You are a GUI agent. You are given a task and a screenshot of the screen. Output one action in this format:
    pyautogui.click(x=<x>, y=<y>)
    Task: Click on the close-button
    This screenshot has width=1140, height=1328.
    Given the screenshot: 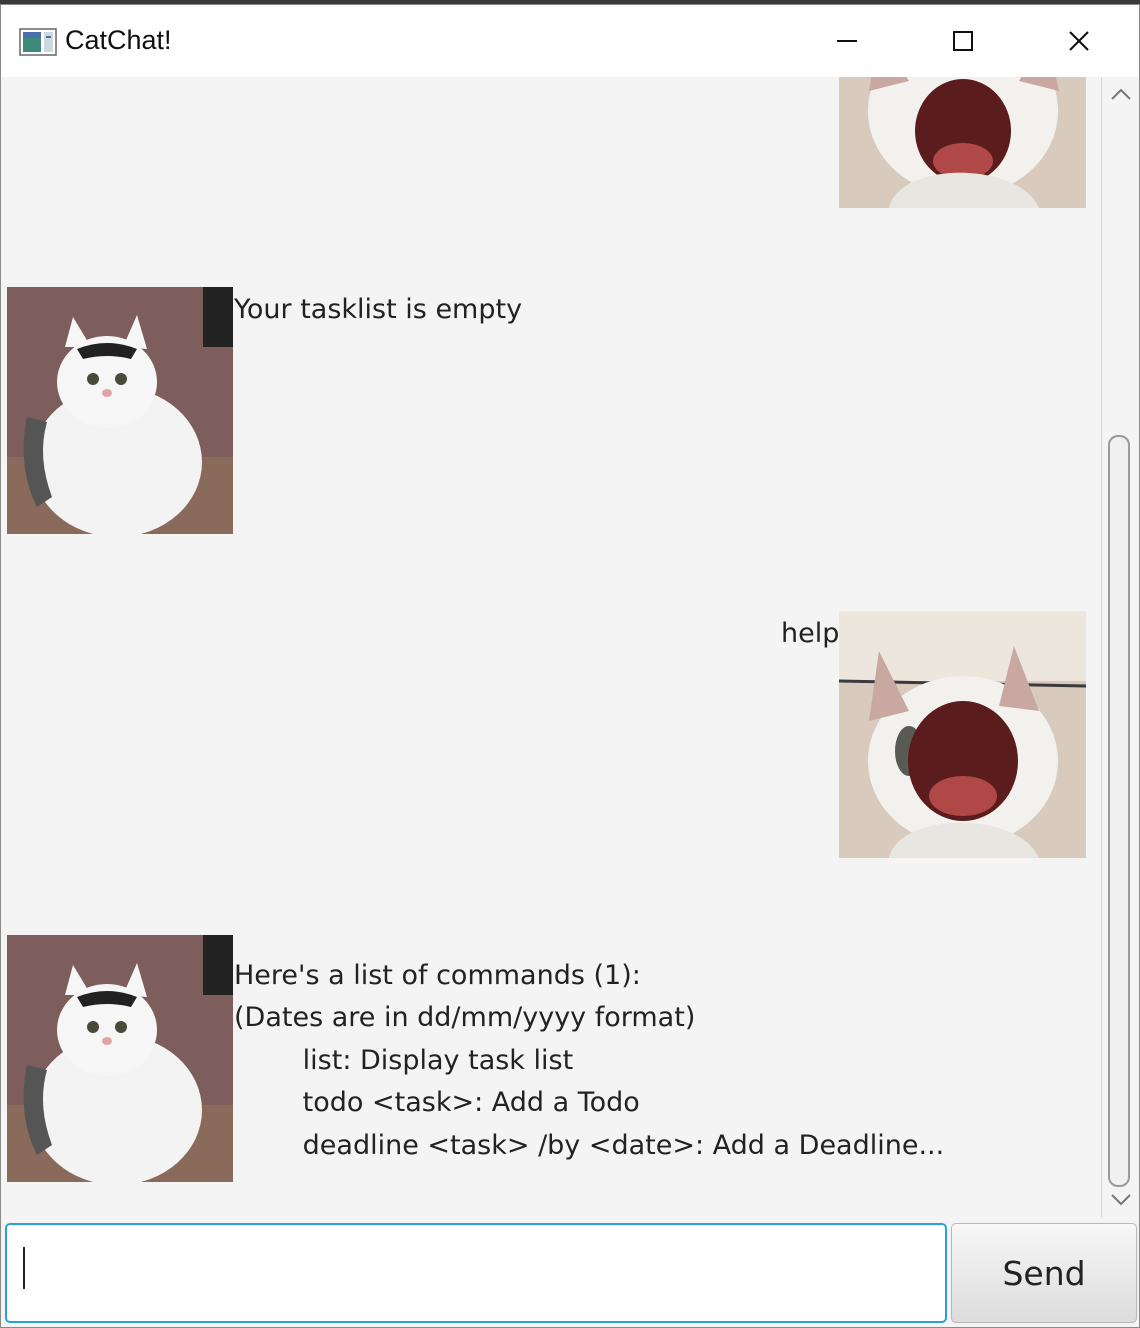 What is the action you would take?
    pyautogui.click(x=1079, y=41)
    